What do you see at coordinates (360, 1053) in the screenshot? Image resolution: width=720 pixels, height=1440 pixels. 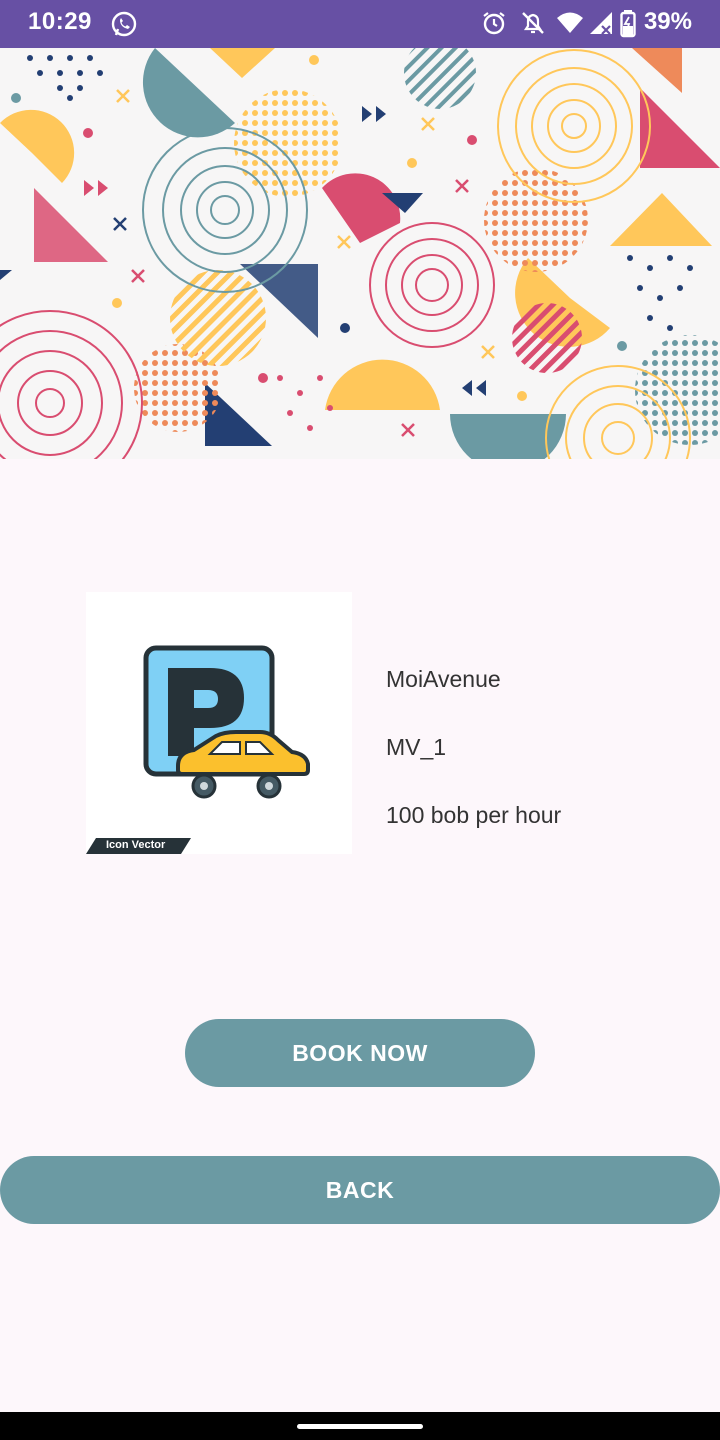 I see `book-now-button: BOOK NOW` at bounding box center [360, 1053].